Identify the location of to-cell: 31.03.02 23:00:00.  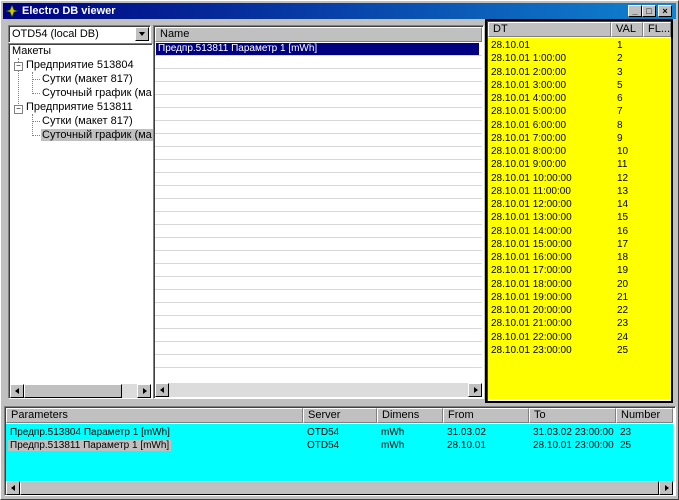
(573, 432).